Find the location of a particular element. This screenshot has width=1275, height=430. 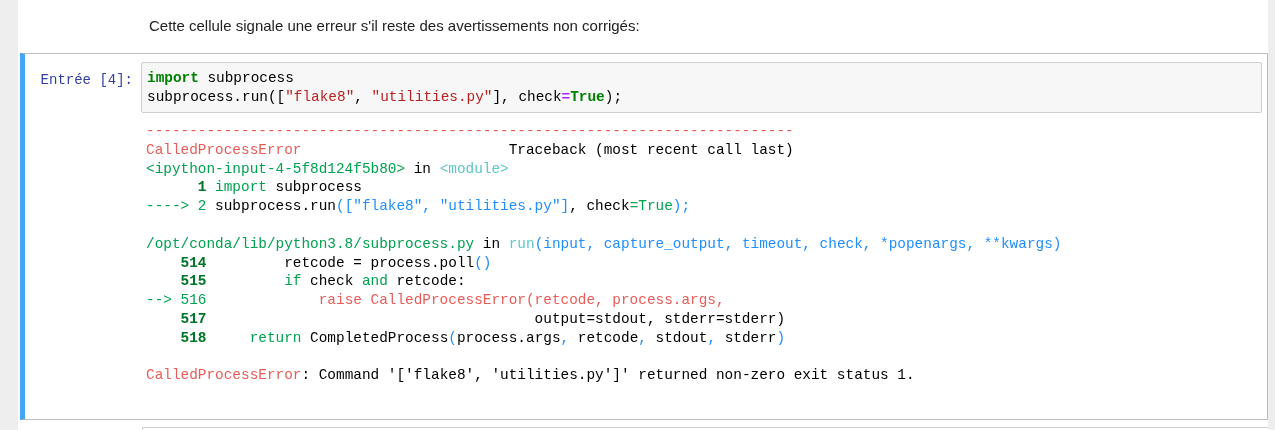

output-line: 518 return CompletedProcess(process.args, retcode, stdout, stderr) is located at coordinates (483, 338).